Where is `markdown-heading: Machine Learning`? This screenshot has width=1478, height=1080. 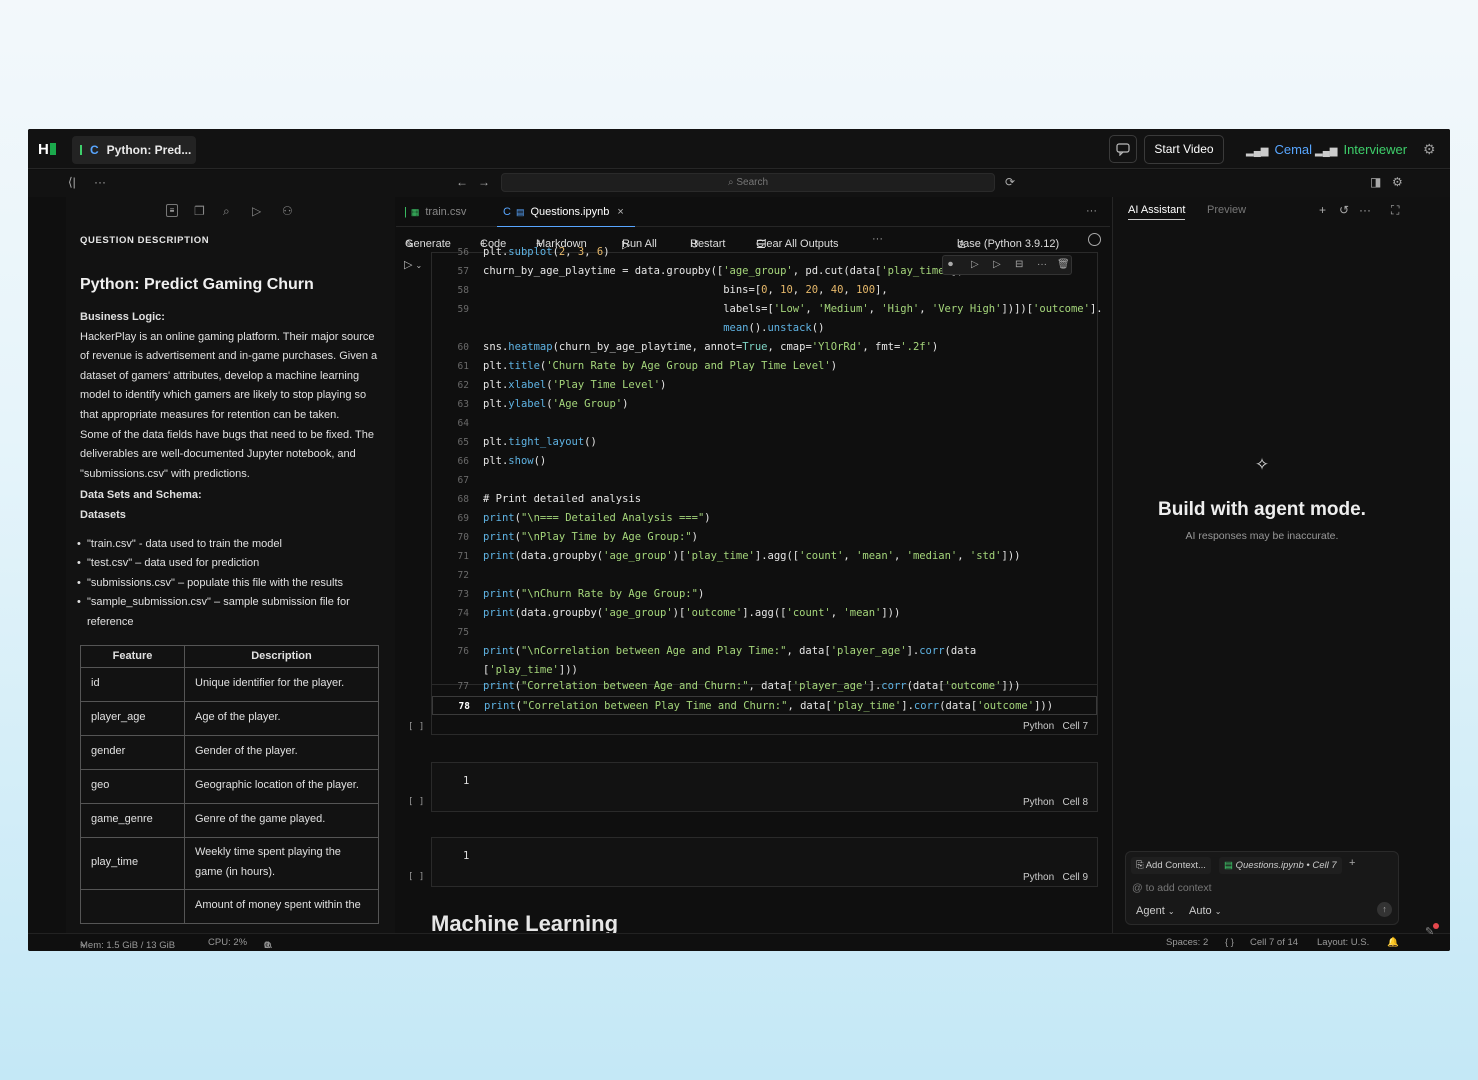
markdown-heading: Machine Learning is located at coordinates (524, 922).